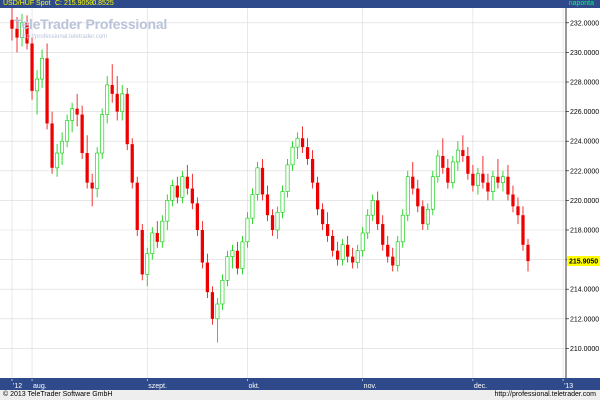  I want to click on y-tick-label: 220.0000, so click(584, 201).